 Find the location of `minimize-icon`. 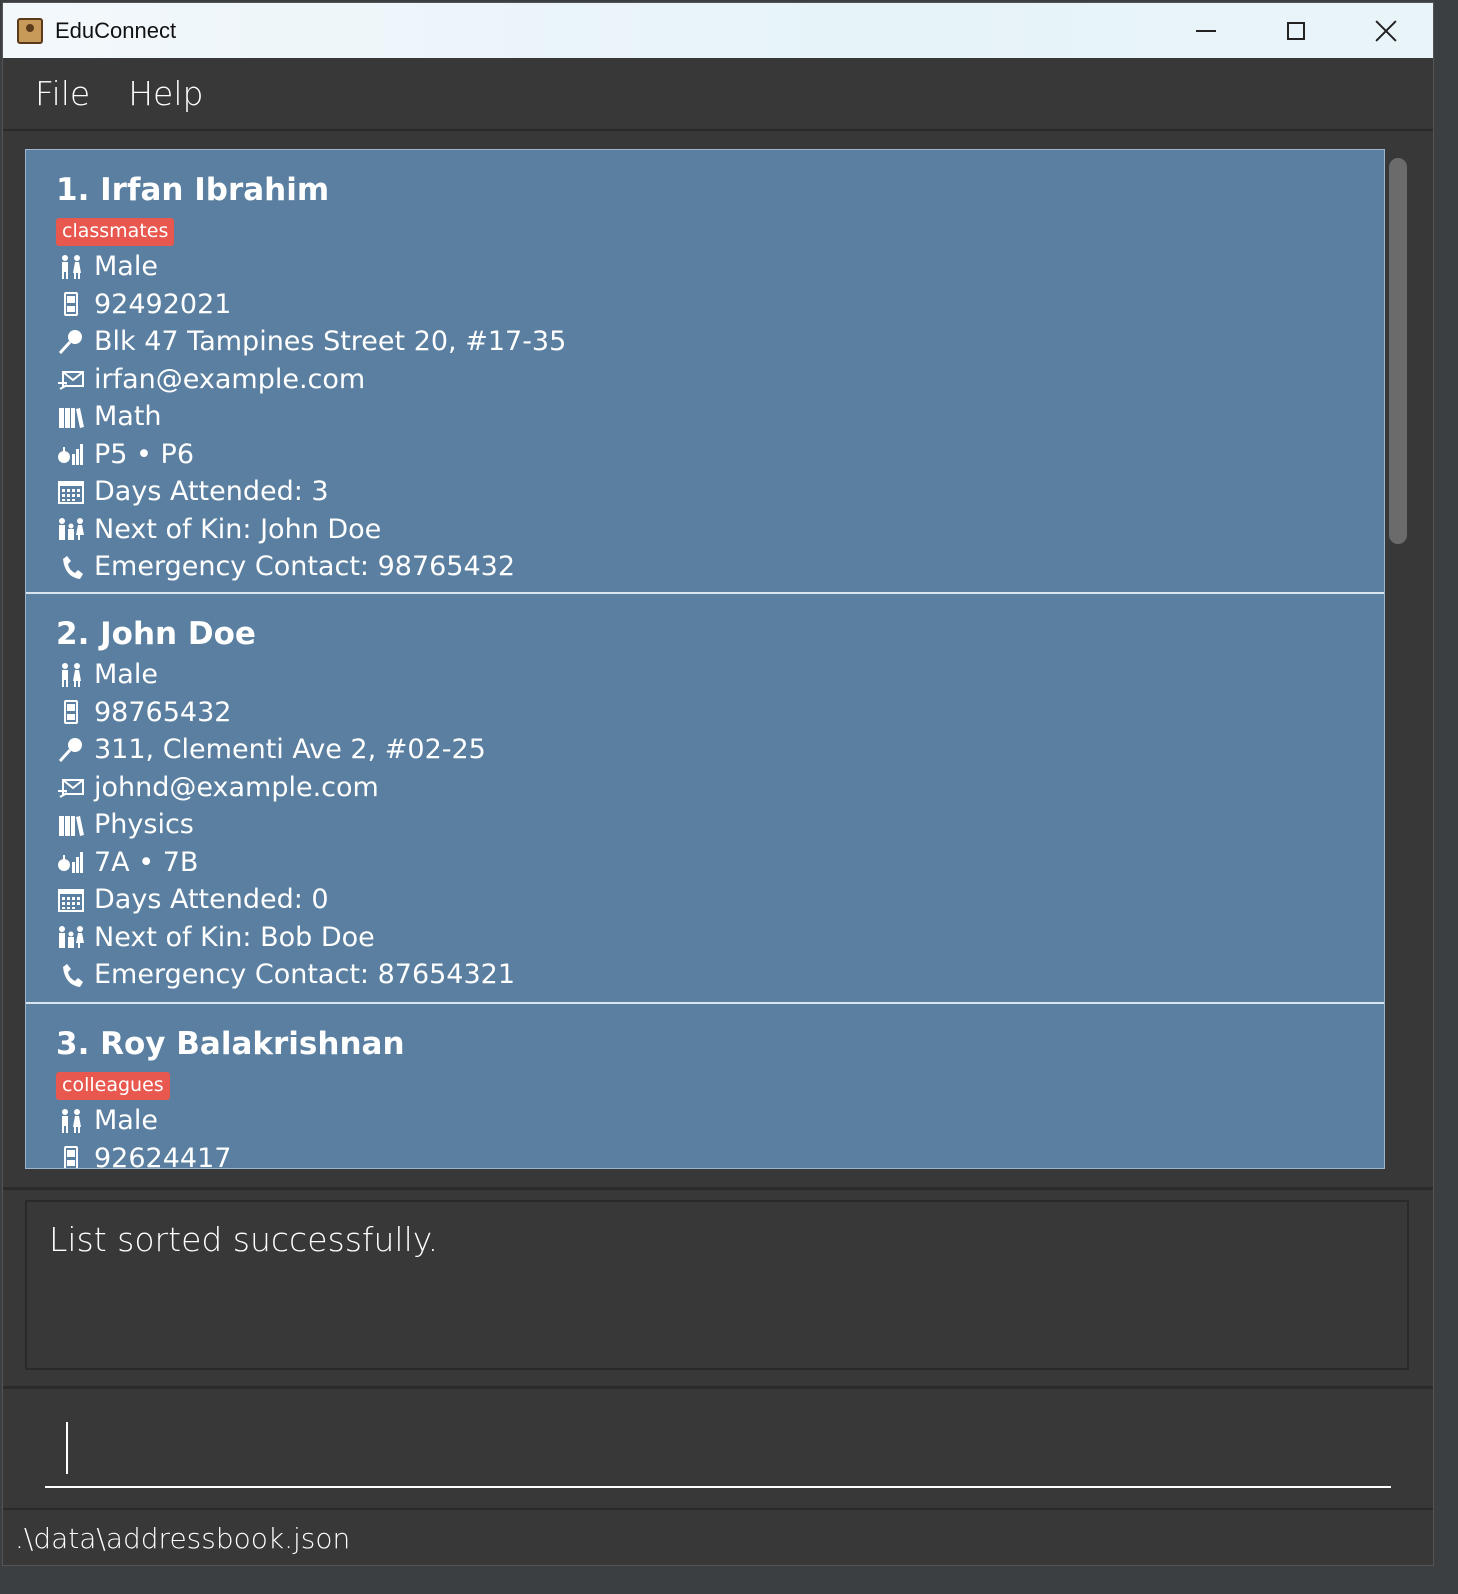

minimize-icon is located at coordinates (1206, 30).